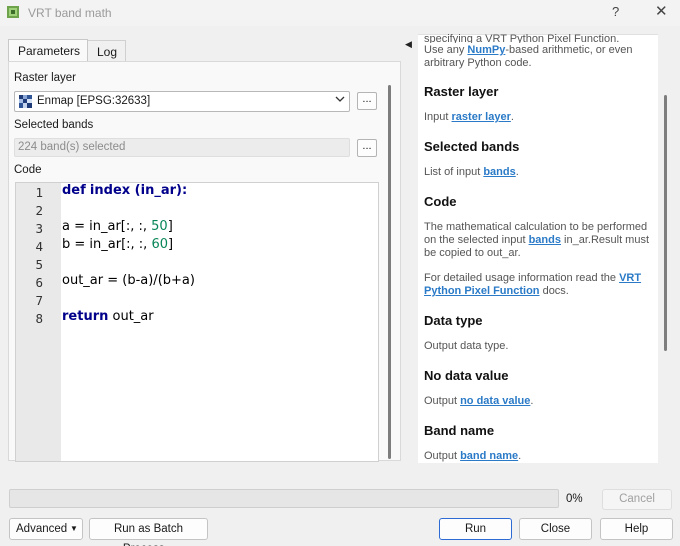 Image resolution: width=680 pixels, height=546 pixels. I want to click on code-label: Code, so click(28, 170).